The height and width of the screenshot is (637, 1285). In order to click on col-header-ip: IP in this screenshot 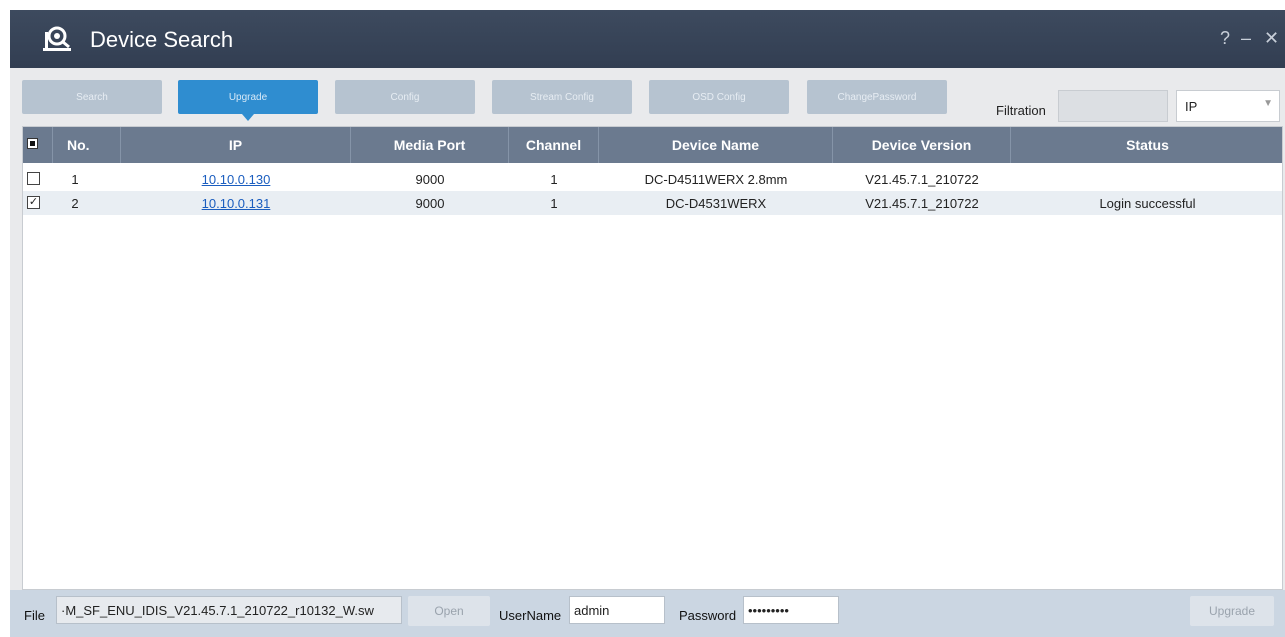, I will do `click(236, 145)`.